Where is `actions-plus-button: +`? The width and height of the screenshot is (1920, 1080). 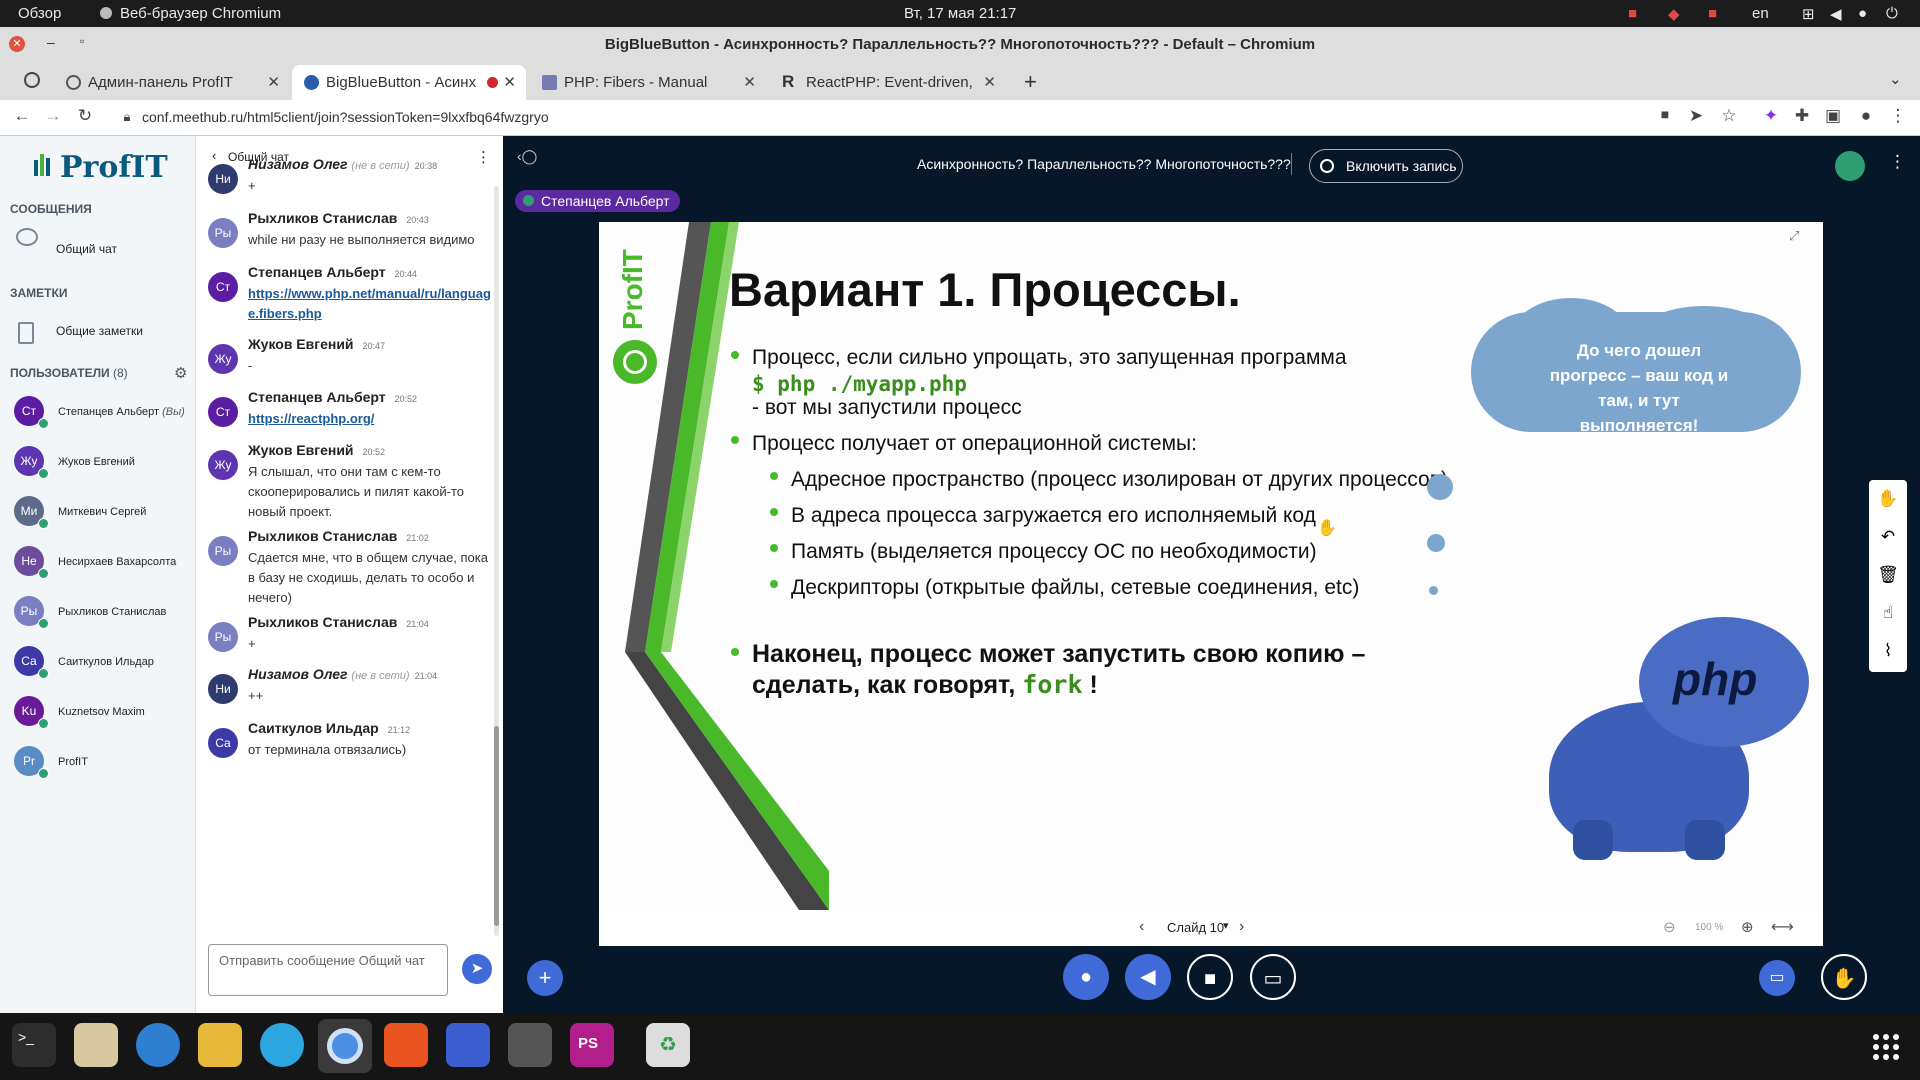
actions-plus-button: + is located at coordinates (545, 978).